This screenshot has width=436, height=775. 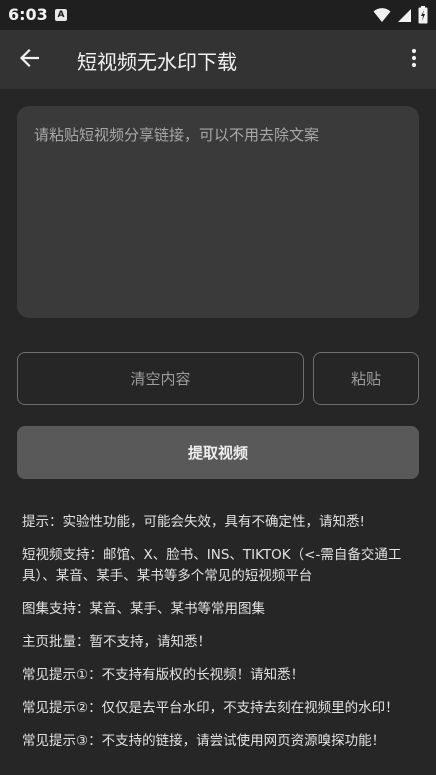 What do you see at coordinates (382, 17) in the screenshot?
I see `wifi-icon` at bounding box center [382, 17].